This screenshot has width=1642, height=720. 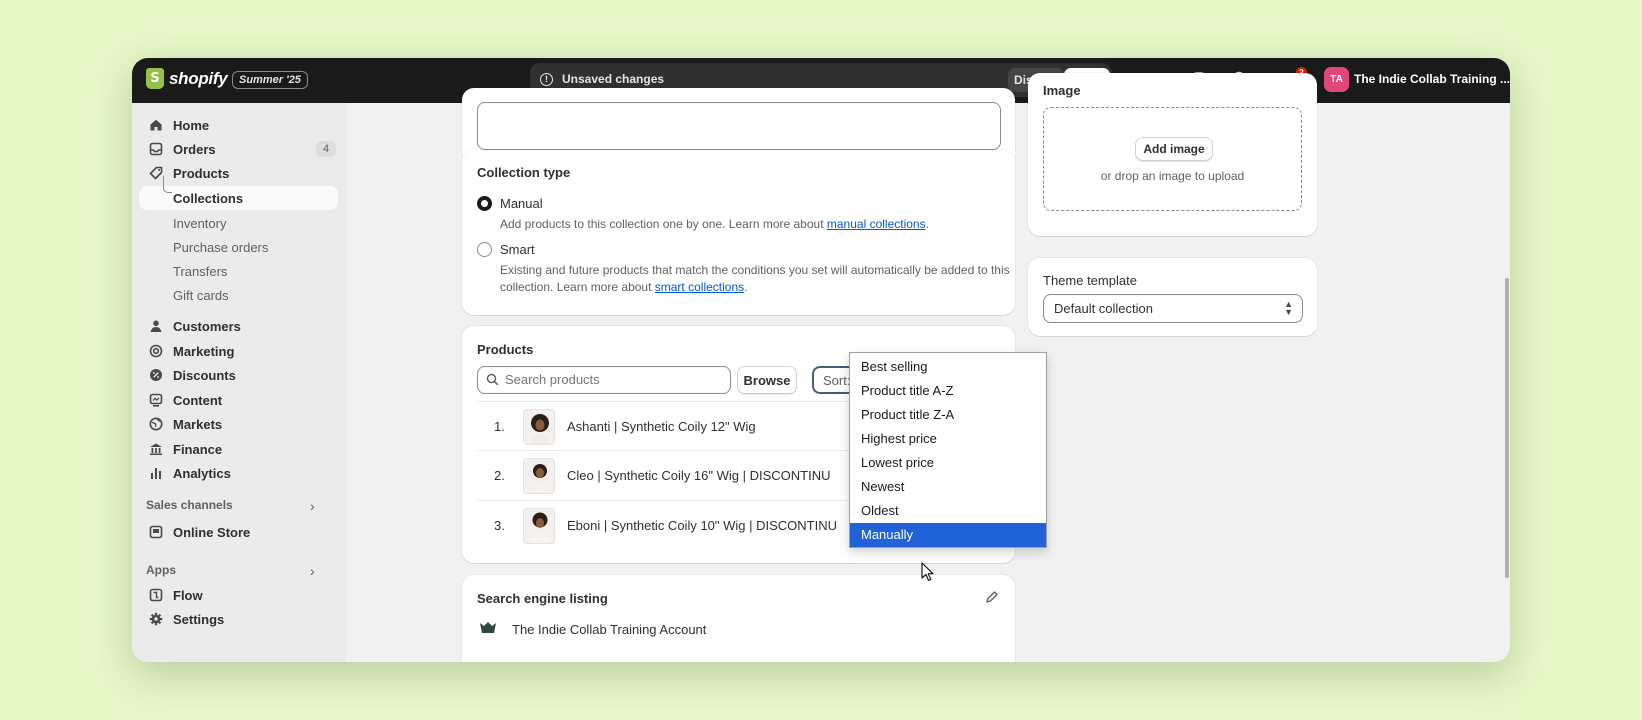 I want to click on sort-option-manually: Manually, so click(x=948, y=535).